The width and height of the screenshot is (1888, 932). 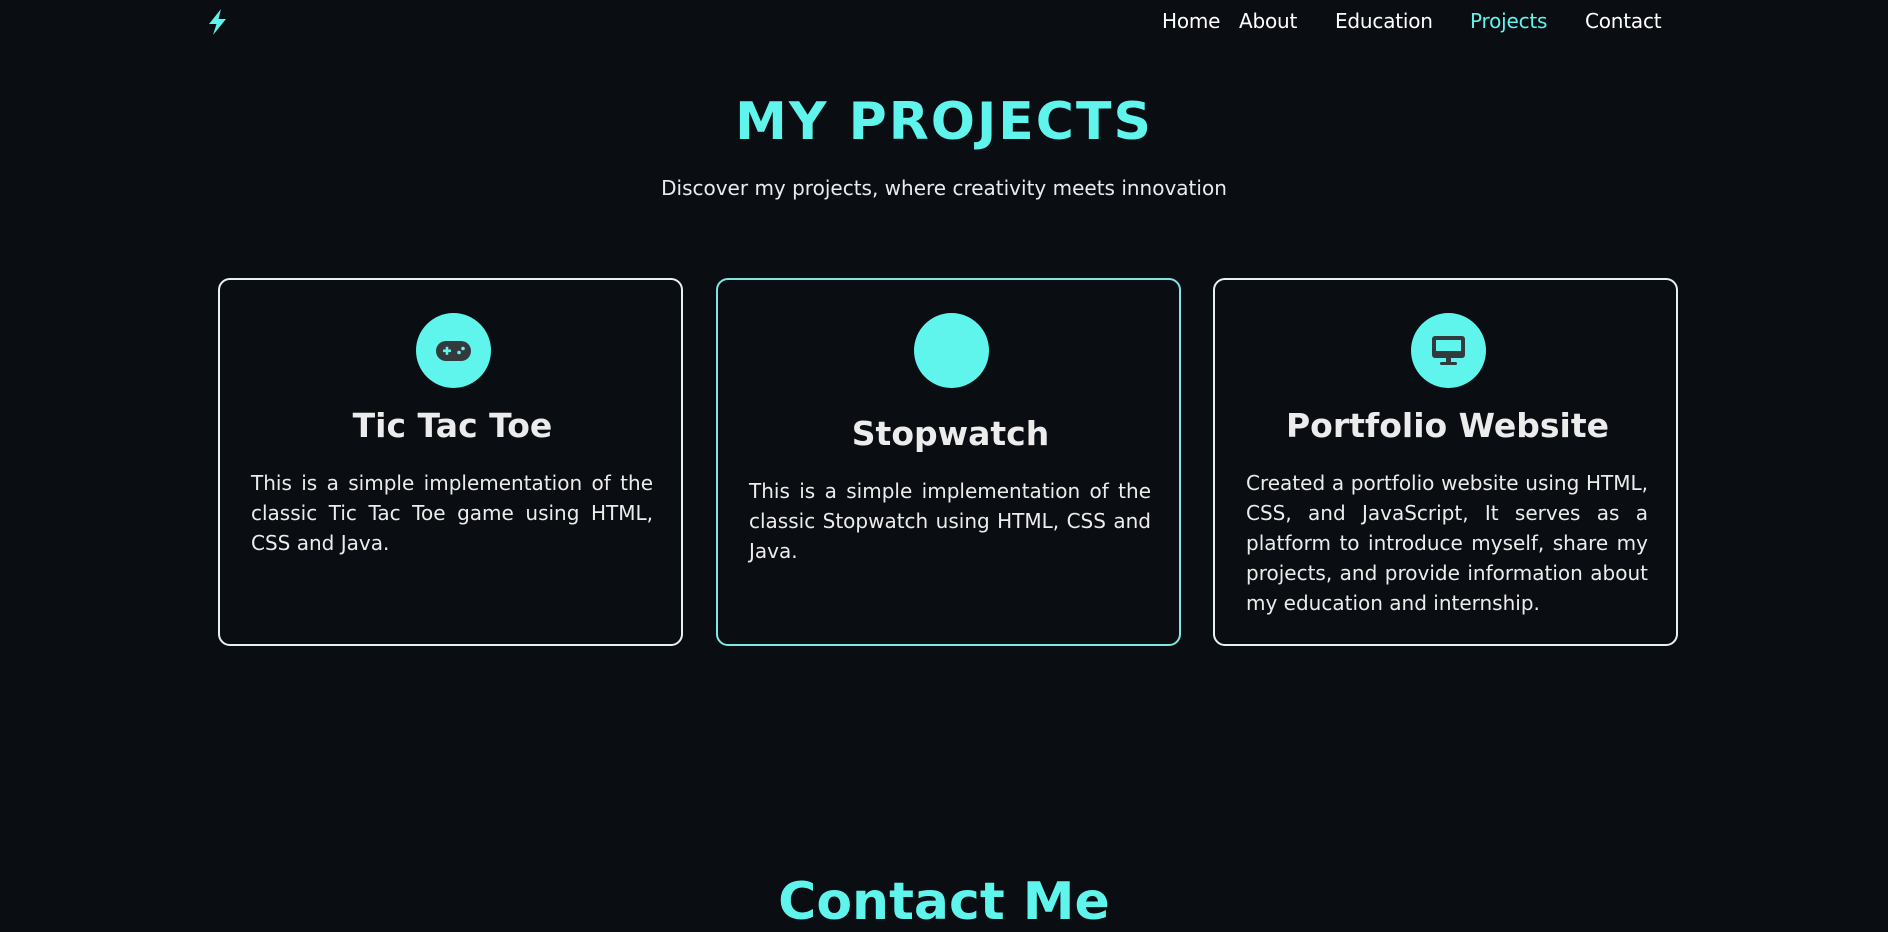 I want to click on nav-link-education: Education, so click(x=1384, y=21).